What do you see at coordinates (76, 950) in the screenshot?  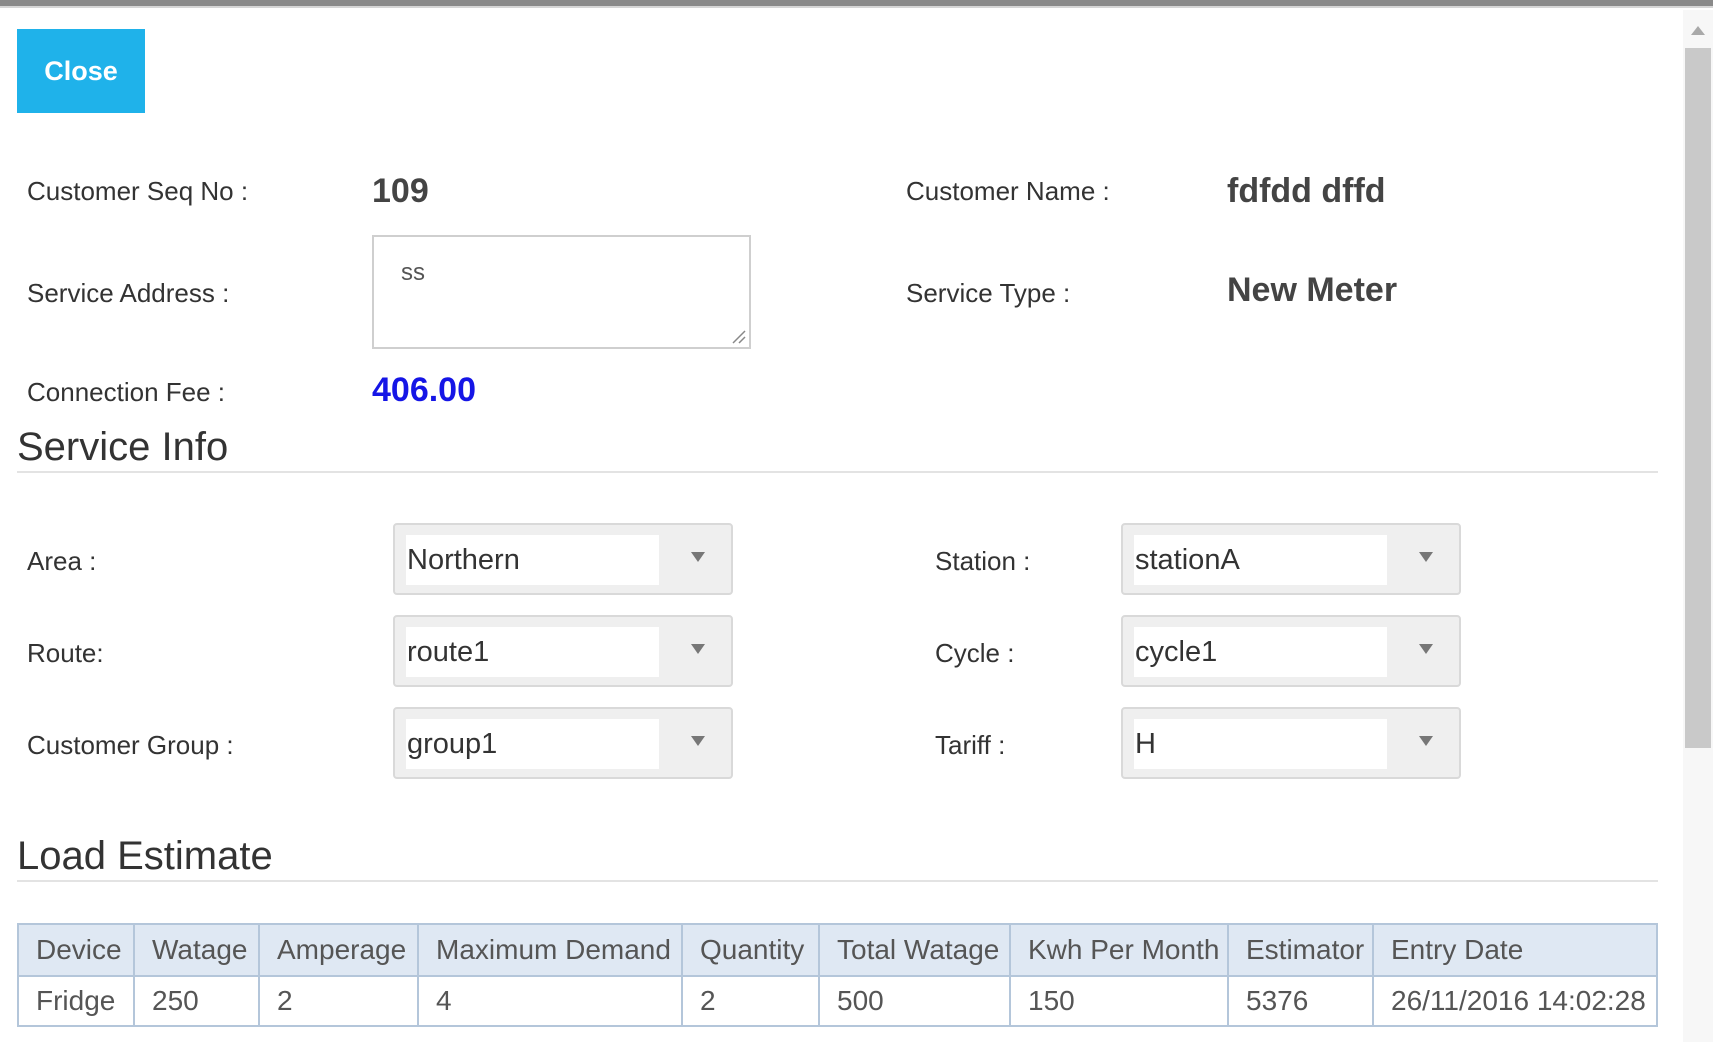 I see `column-header-device: Device` at bounding box center [76, 950].